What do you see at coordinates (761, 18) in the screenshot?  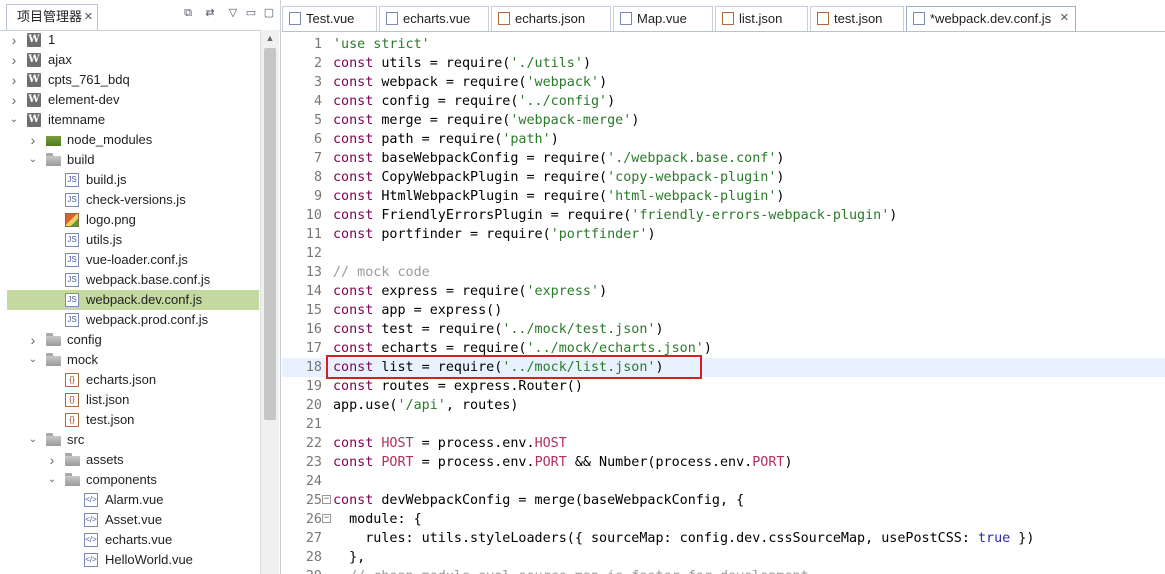 I see `editor-tab: list.json` at bounding box center [761, 18].